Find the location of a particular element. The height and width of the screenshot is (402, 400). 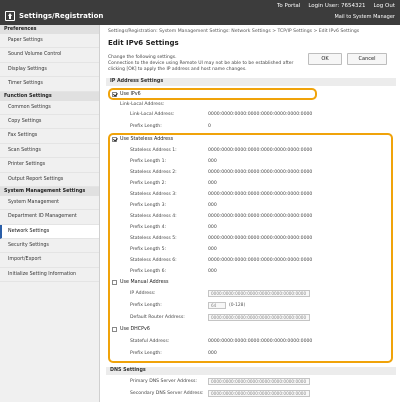

sidebar-item-scan-settings: Scan Settings is located at coordinates (49, 151).